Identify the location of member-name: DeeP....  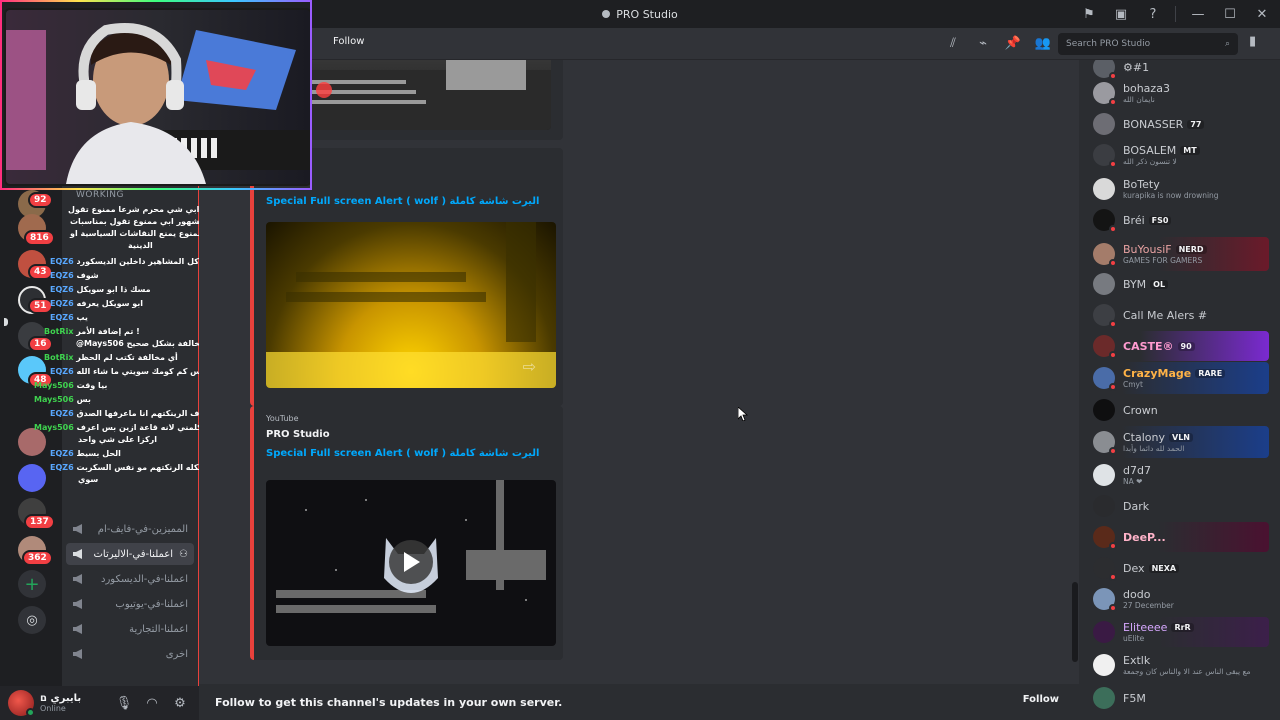
(1144, 537).